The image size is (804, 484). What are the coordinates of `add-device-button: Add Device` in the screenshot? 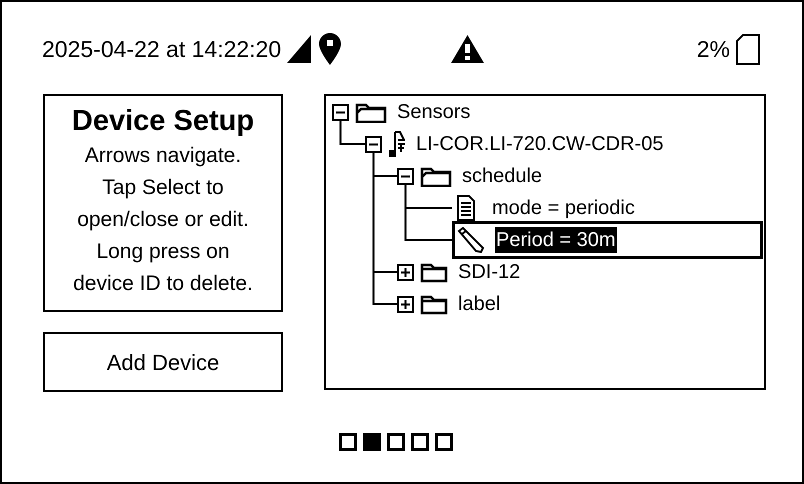 It's located at (163, 362).